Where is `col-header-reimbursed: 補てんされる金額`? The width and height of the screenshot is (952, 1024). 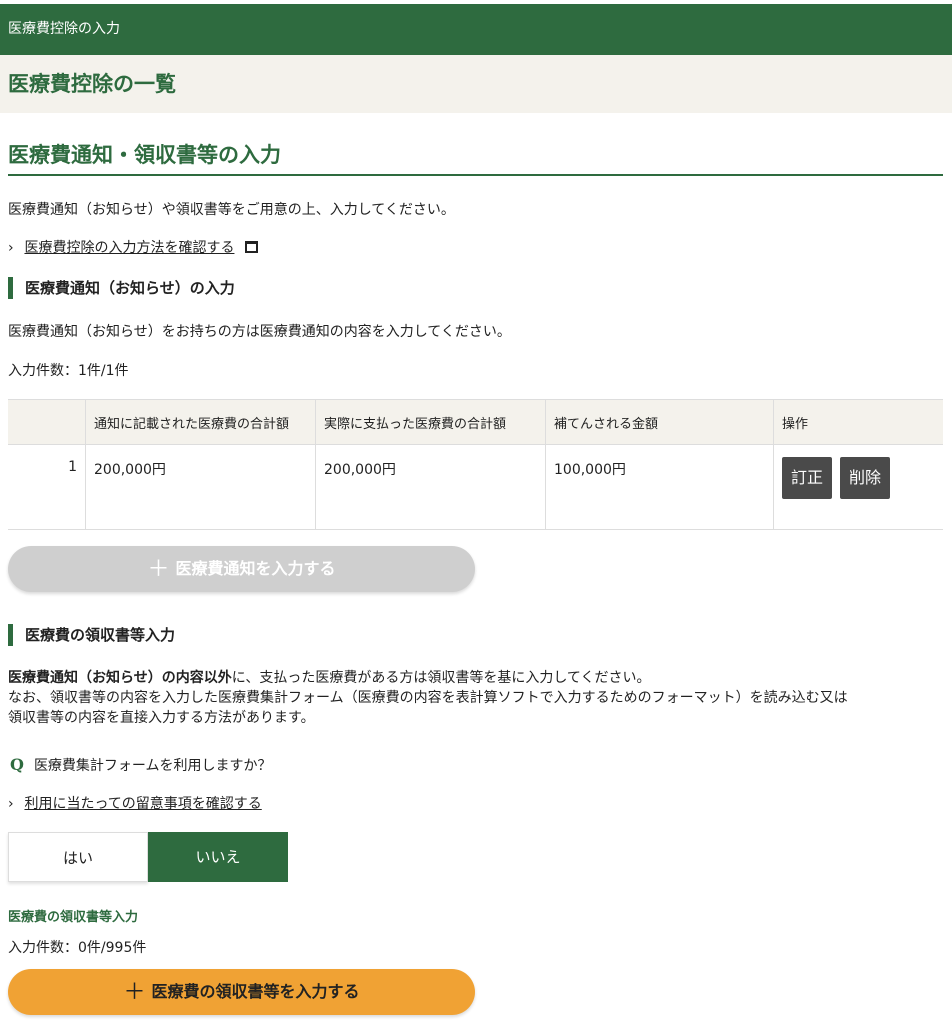 col-header-reimbursed: 補てんされる金額 is located at coordinates (659, 422).